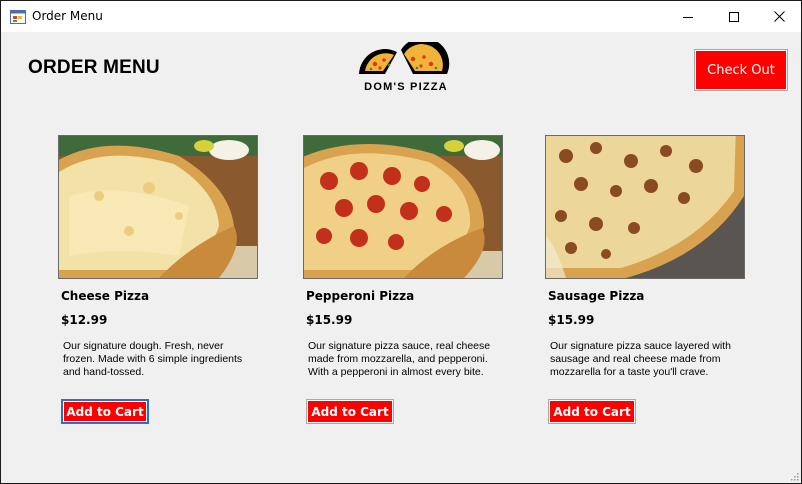 This screenshot has width=802, height=484. Describe the element at coordinates (67, 16) in the screenshot. I see `window-title: Order Menu` at that location.